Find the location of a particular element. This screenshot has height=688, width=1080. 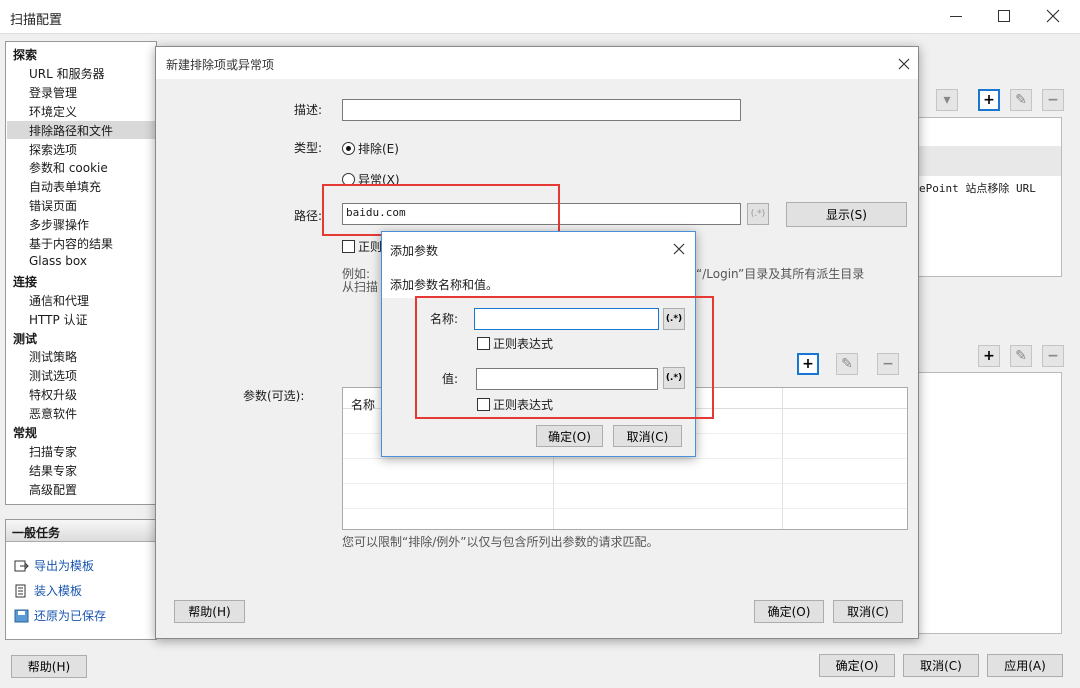

task-restore: 还原为已保存 is located at coordinates (60, 615).